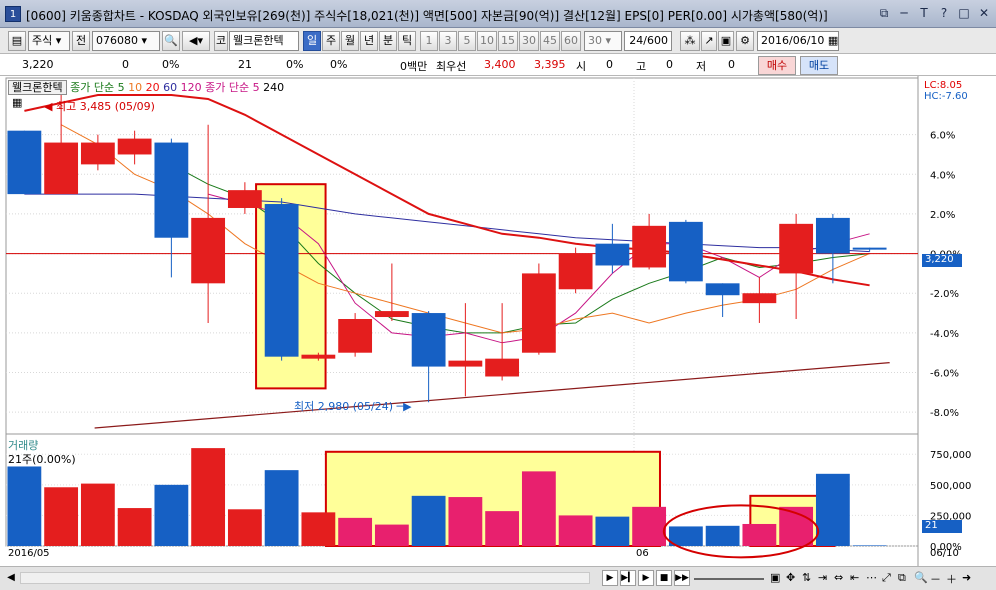 This screenshot has width=996, height=590. I want to click on grid-icon: ▦, so click(17, 102).